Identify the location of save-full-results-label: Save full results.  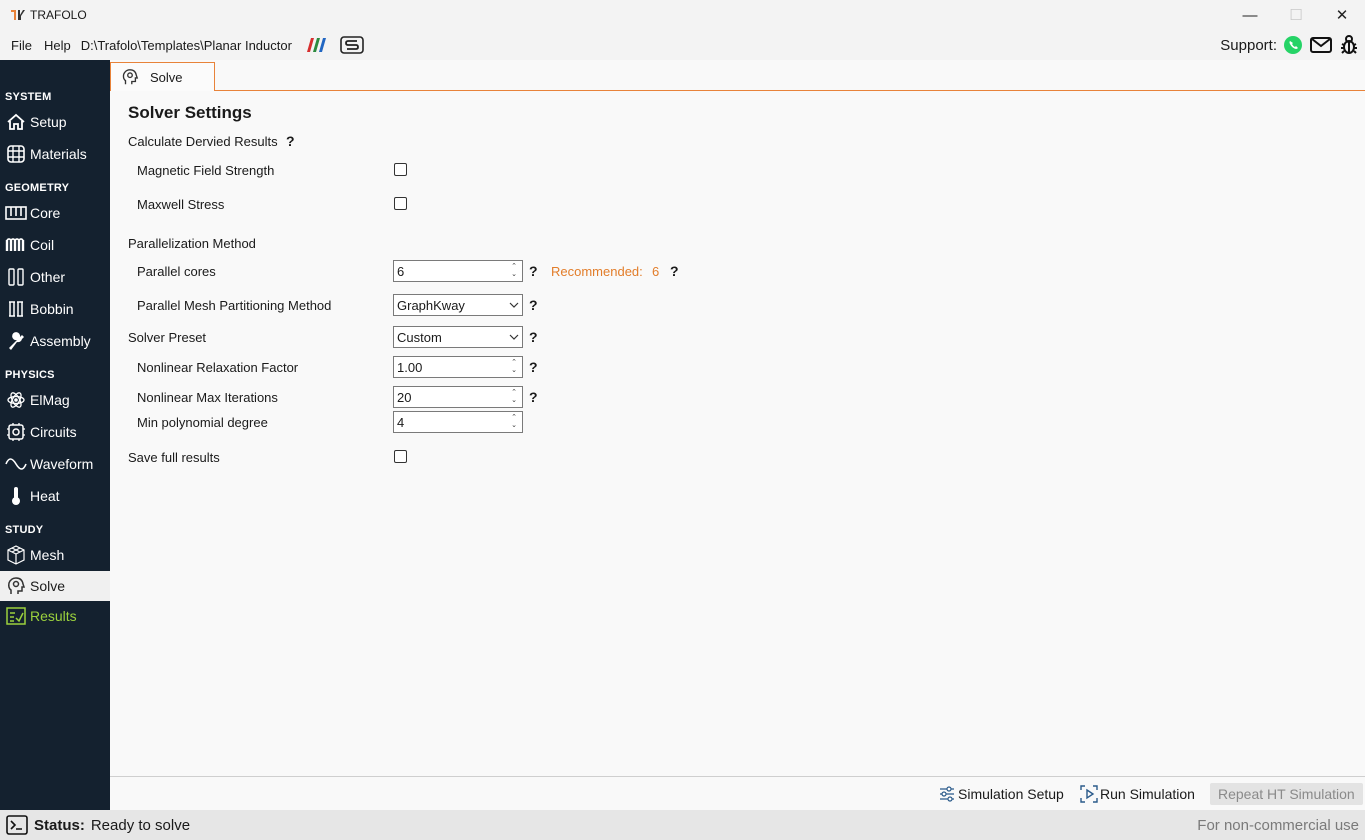
(174, 457).